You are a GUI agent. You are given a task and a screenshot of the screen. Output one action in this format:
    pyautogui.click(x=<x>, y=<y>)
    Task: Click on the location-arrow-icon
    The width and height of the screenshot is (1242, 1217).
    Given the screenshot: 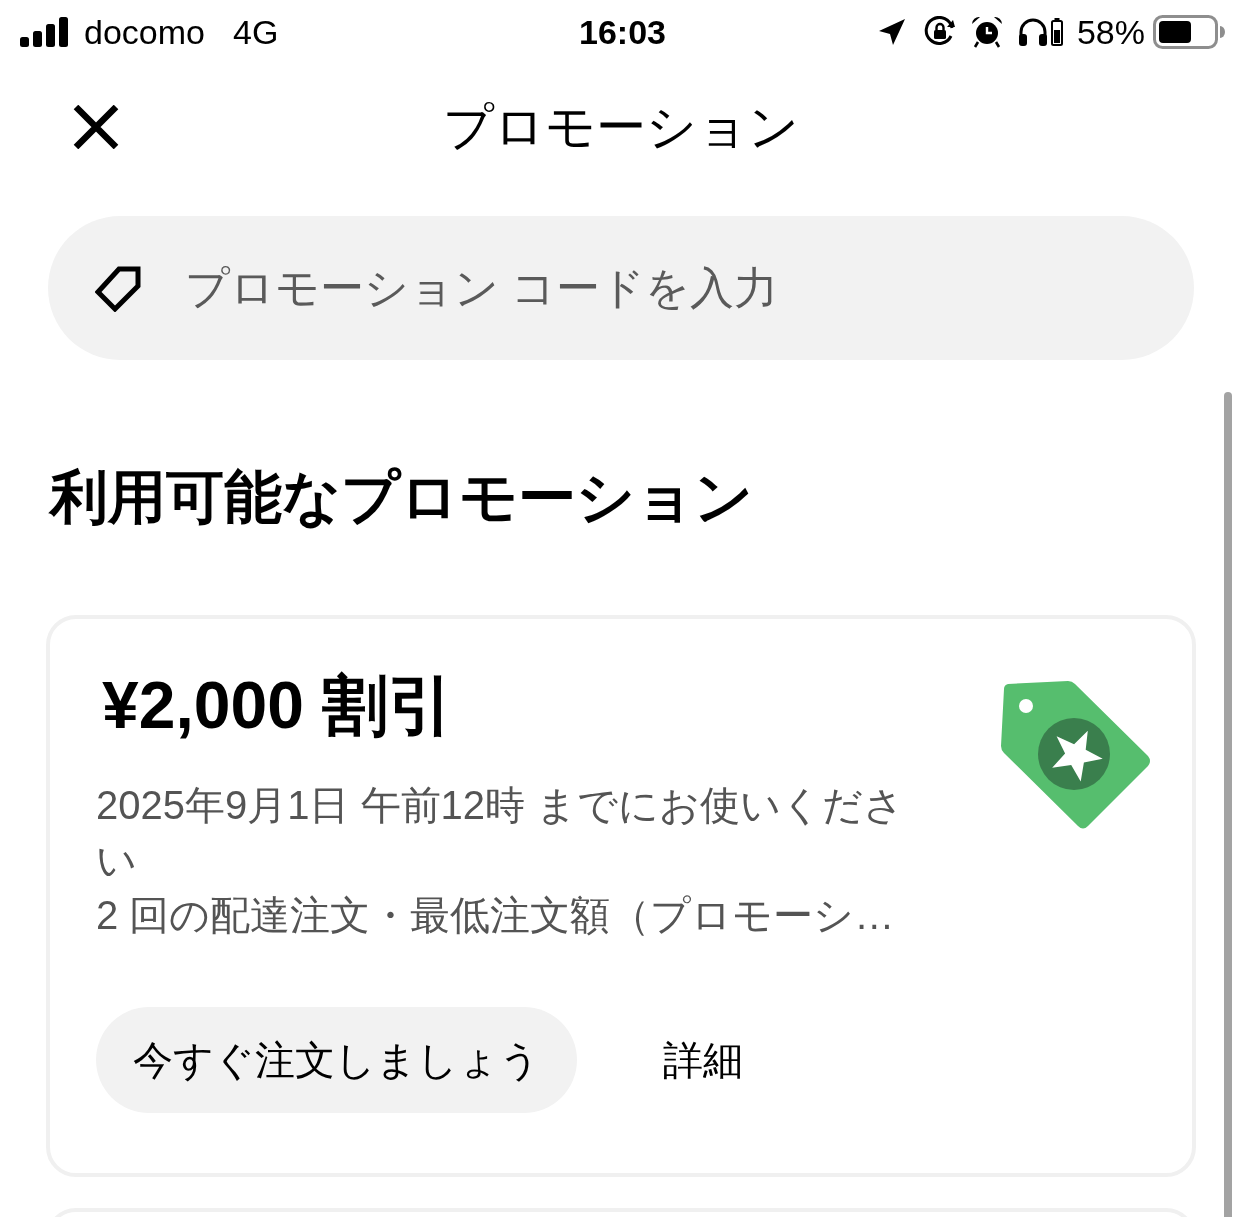 What is the action you would take?
    pyautogui.click(x=891, y=32)
    